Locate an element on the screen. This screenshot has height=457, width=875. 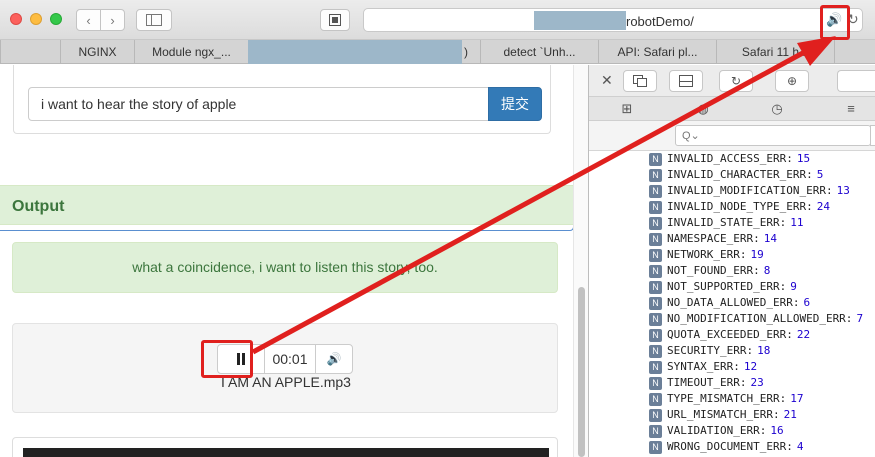
question-input: i want to hear the story of apple is located at coordinates (258, 104).